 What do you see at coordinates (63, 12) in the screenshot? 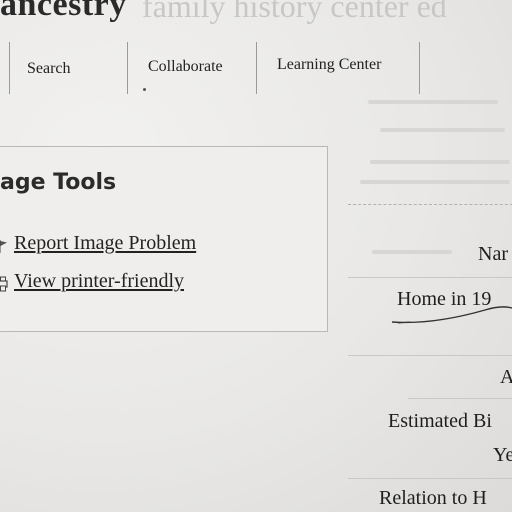
I see `brand-logo: ancestry` at bounding box center [63, 12].